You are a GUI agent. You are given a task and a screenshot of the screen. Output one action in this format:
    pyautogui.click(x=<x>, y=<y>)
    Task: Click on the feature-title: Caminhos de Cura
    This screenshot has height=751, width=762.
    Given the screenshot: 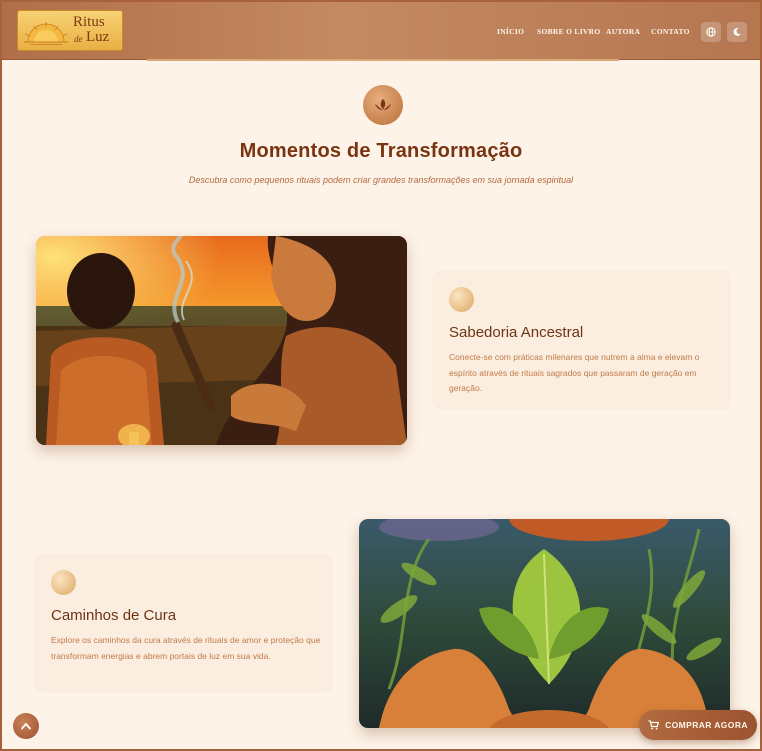 What is the action you would take?
    pyautogui.click(x=114, y=615)
    